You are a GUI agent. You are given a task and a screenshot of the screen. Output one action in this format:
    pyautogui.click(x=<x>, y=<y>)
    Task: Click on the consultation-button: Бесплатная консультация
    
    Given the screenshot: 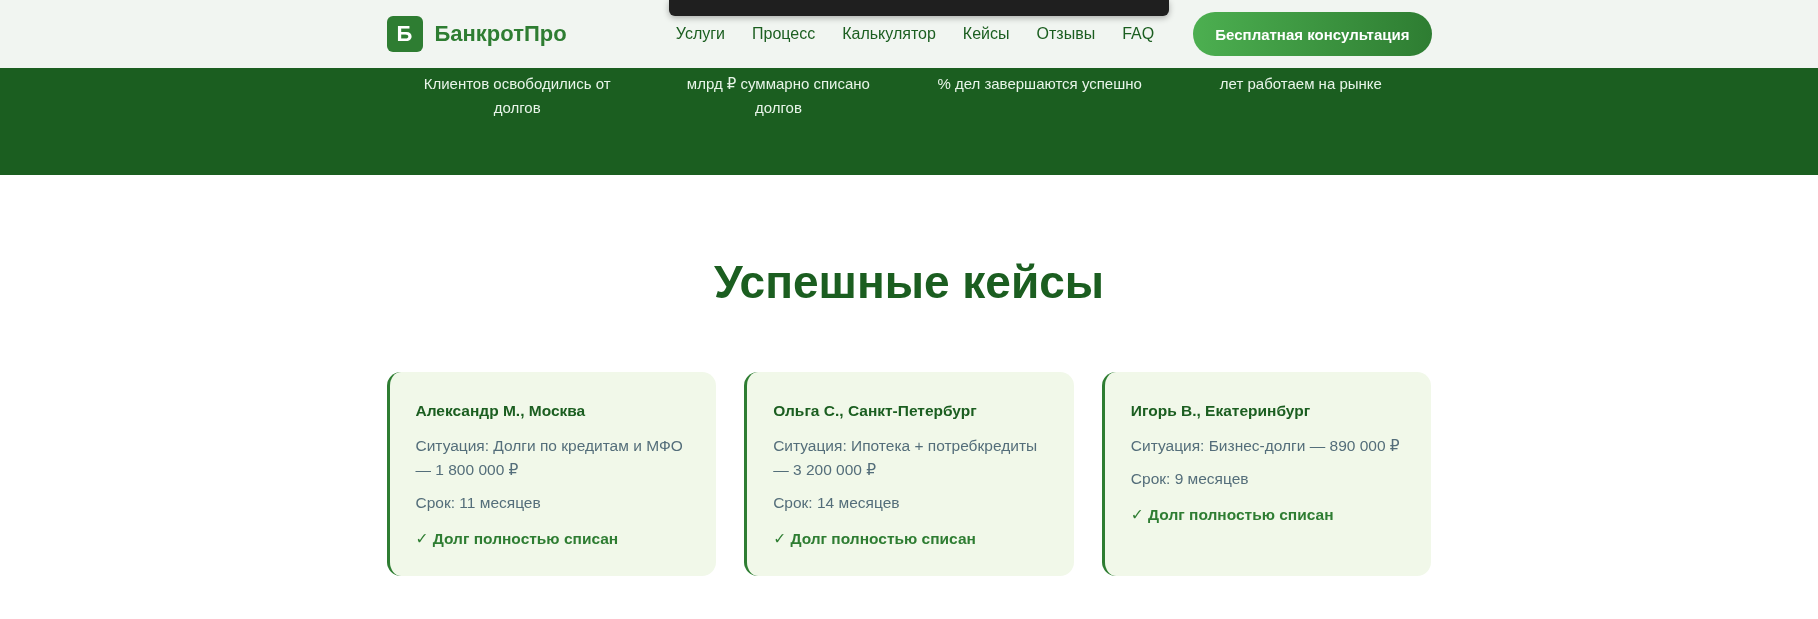 What is the action you would take?
    pyautogui.click(x=1312, y=34)
    